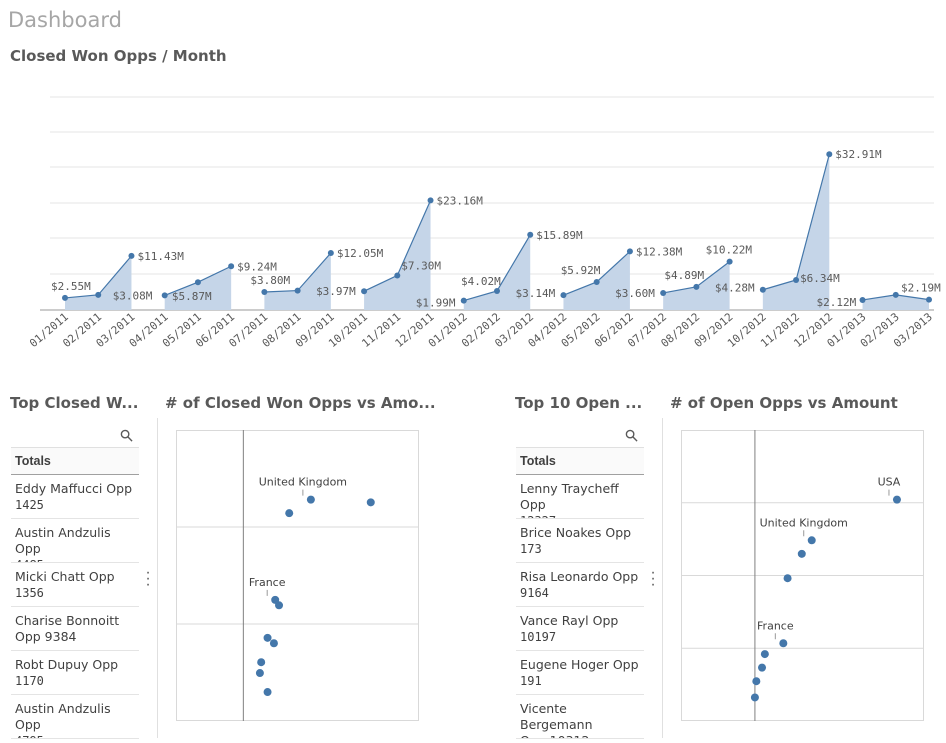 This screenshot has height=743, width=946. Describe the element at coordinates (75, 735) in the screenshot. I see `row-value: 4795` at that location.